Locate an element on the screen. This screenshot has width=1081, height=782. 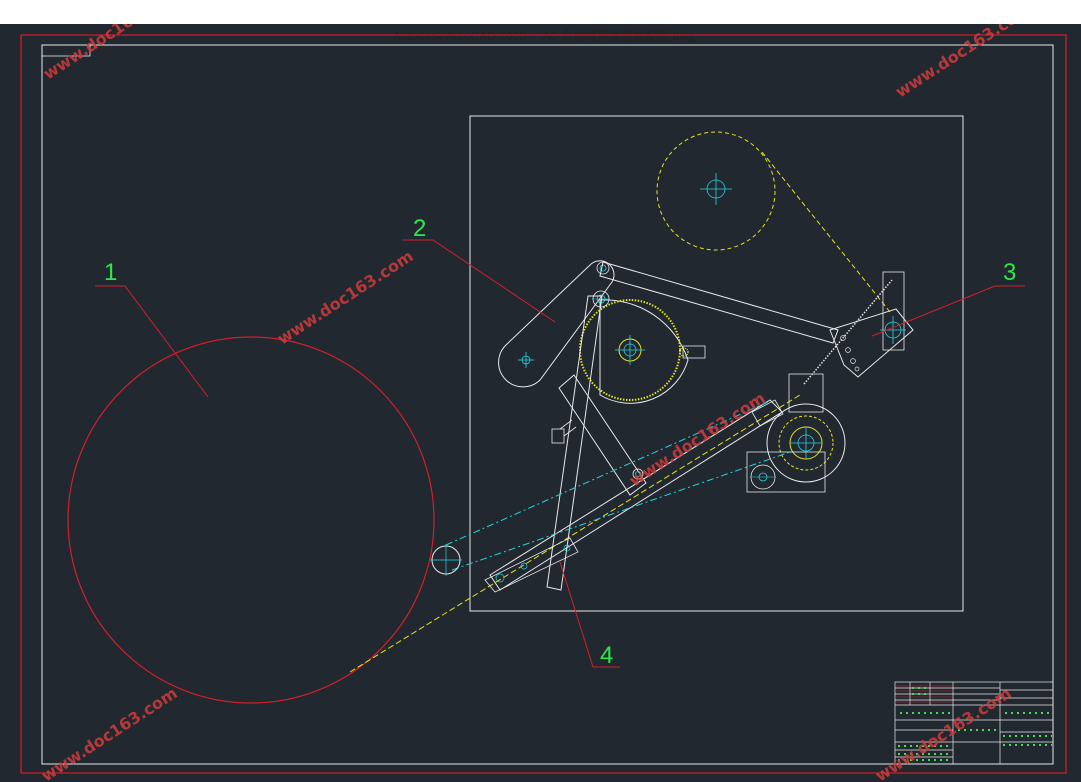
lower-clamp-pins is located at coordinates (533, 563).